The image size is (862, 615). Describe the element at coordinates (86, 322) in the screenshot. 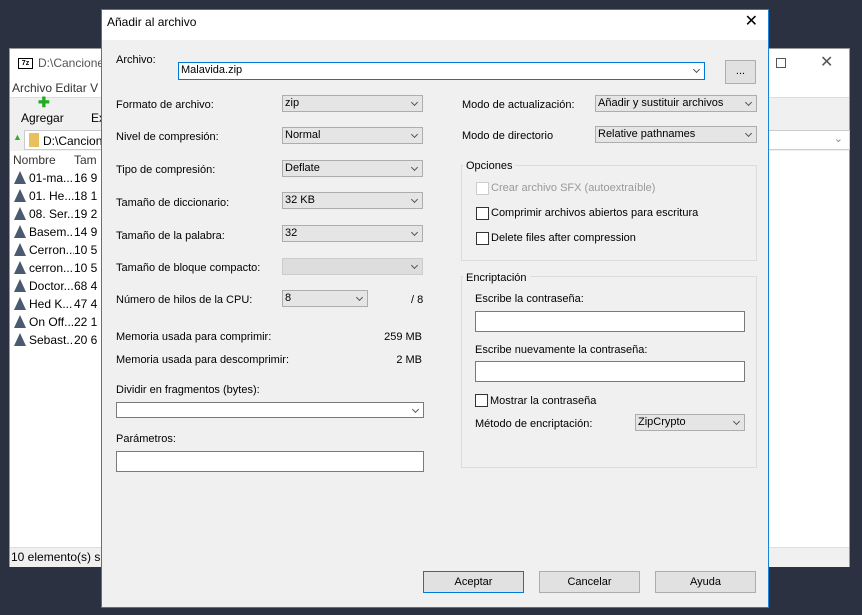

I see `file-size: 22 1` at that location.